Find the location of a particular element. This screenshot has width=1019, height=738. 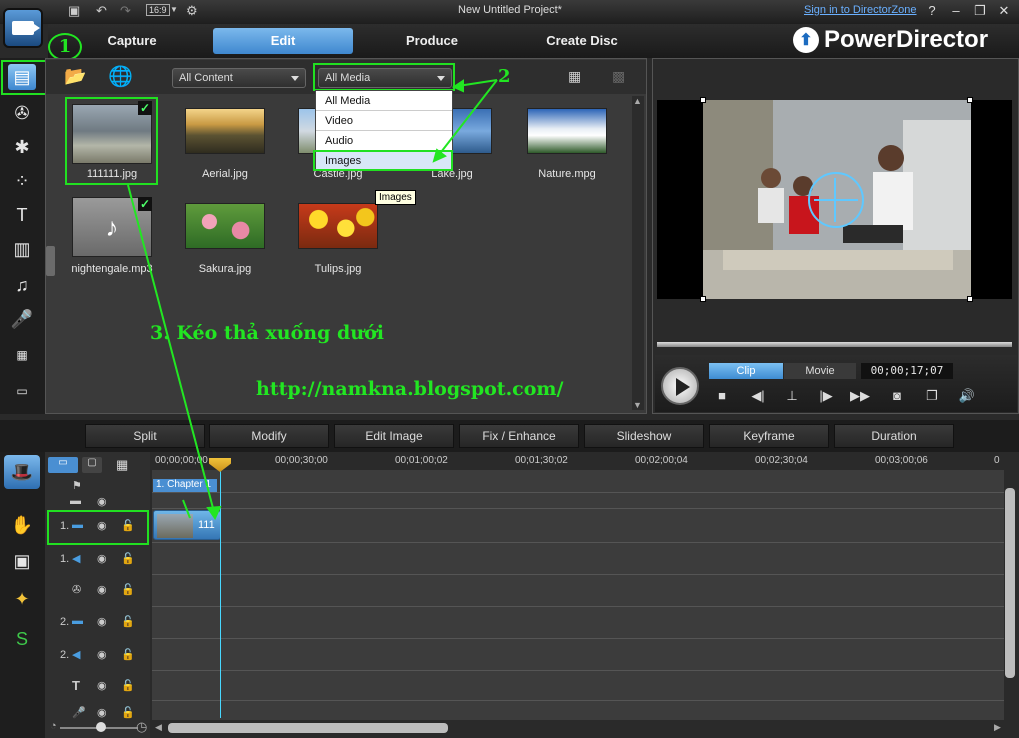

magic-movie-icon: 🎩 is located at coordinates (22, 472).